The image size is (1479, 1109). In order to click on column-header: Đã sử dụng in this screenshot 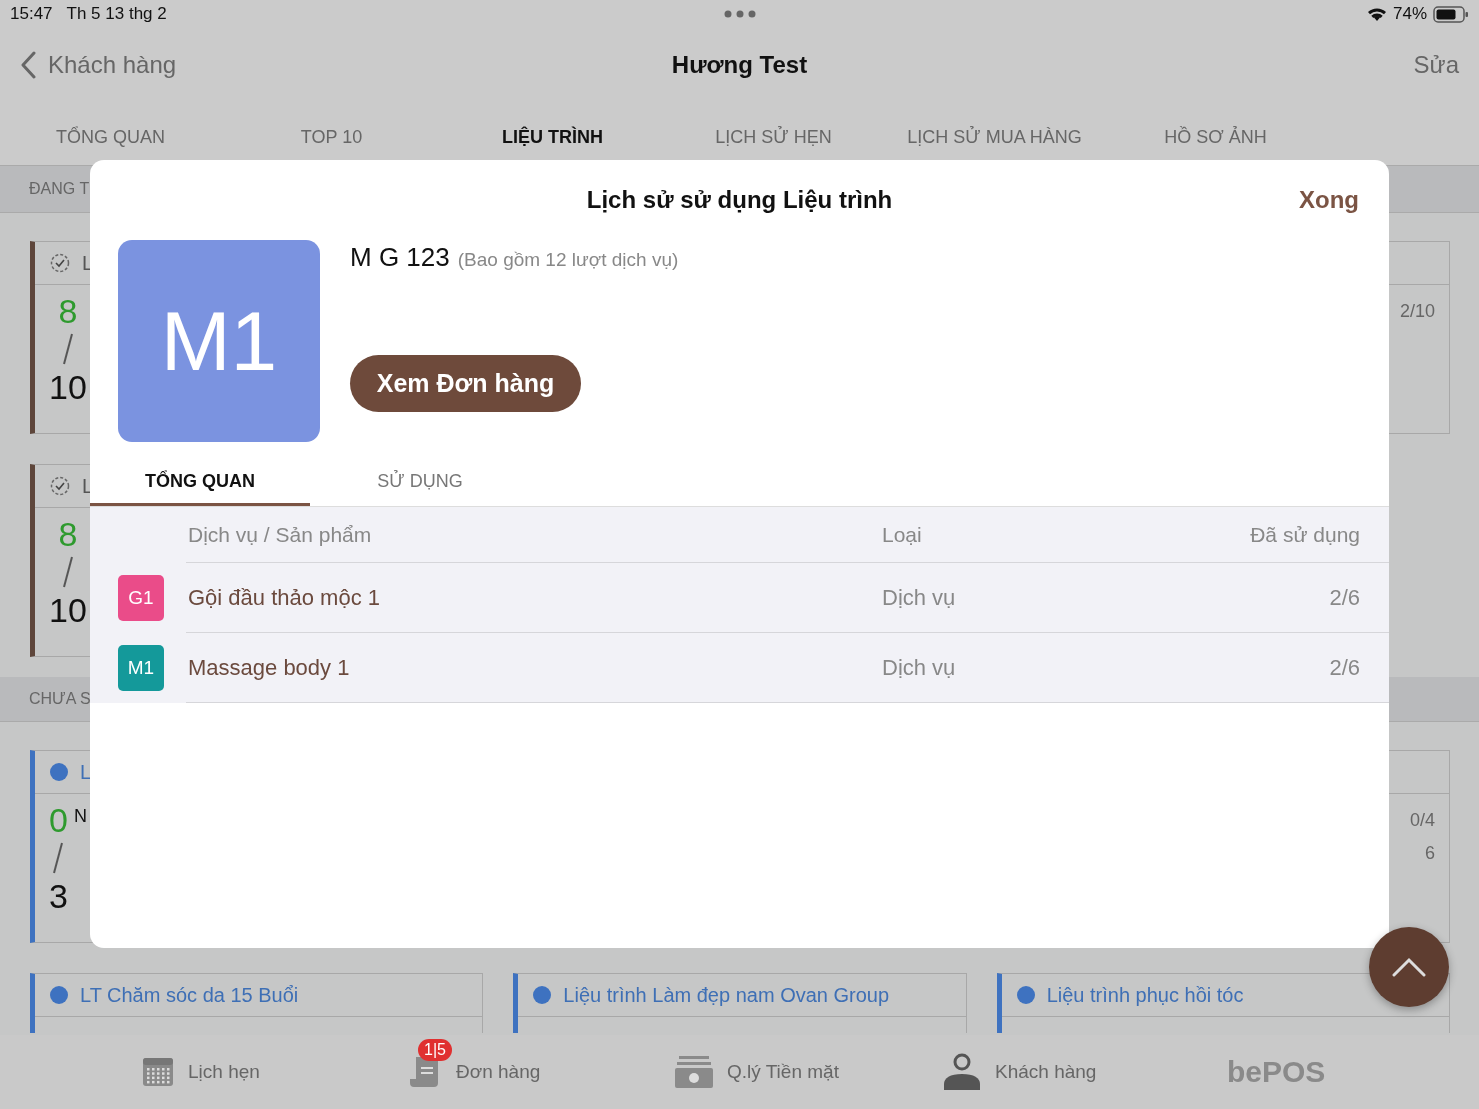, I will do `click(1305, 534)`.